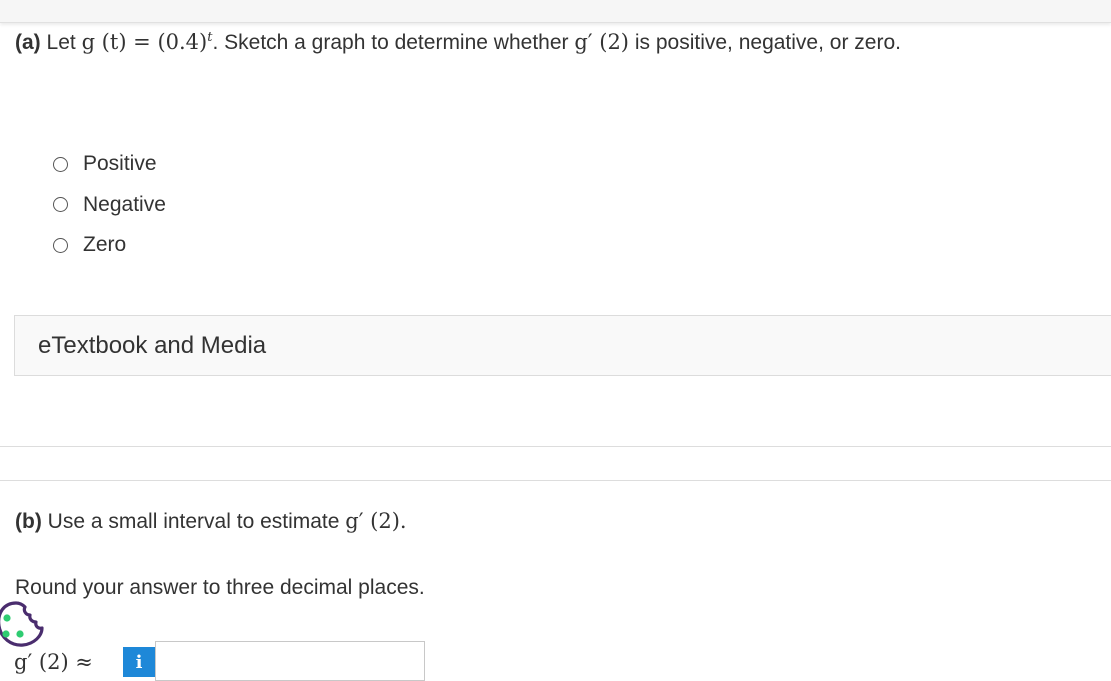 This screenshot has width=1111, height=681. I want to click on option-positive: Positive, so click(109, 164).